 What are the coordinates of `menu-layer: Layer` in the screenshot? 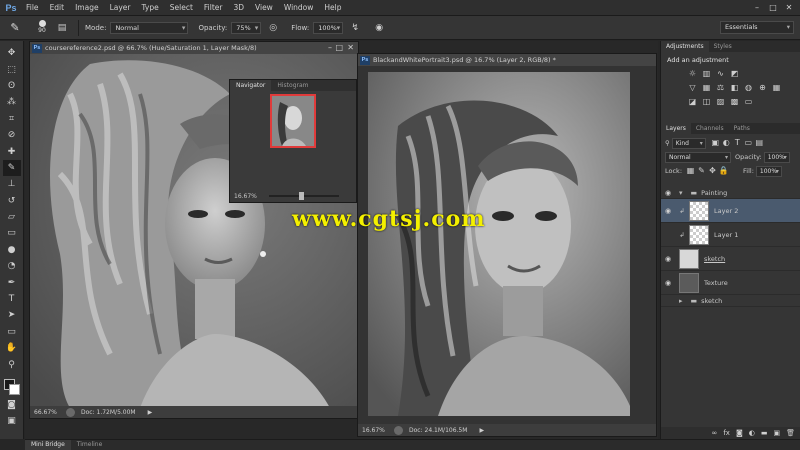 It's located at (122, 7).